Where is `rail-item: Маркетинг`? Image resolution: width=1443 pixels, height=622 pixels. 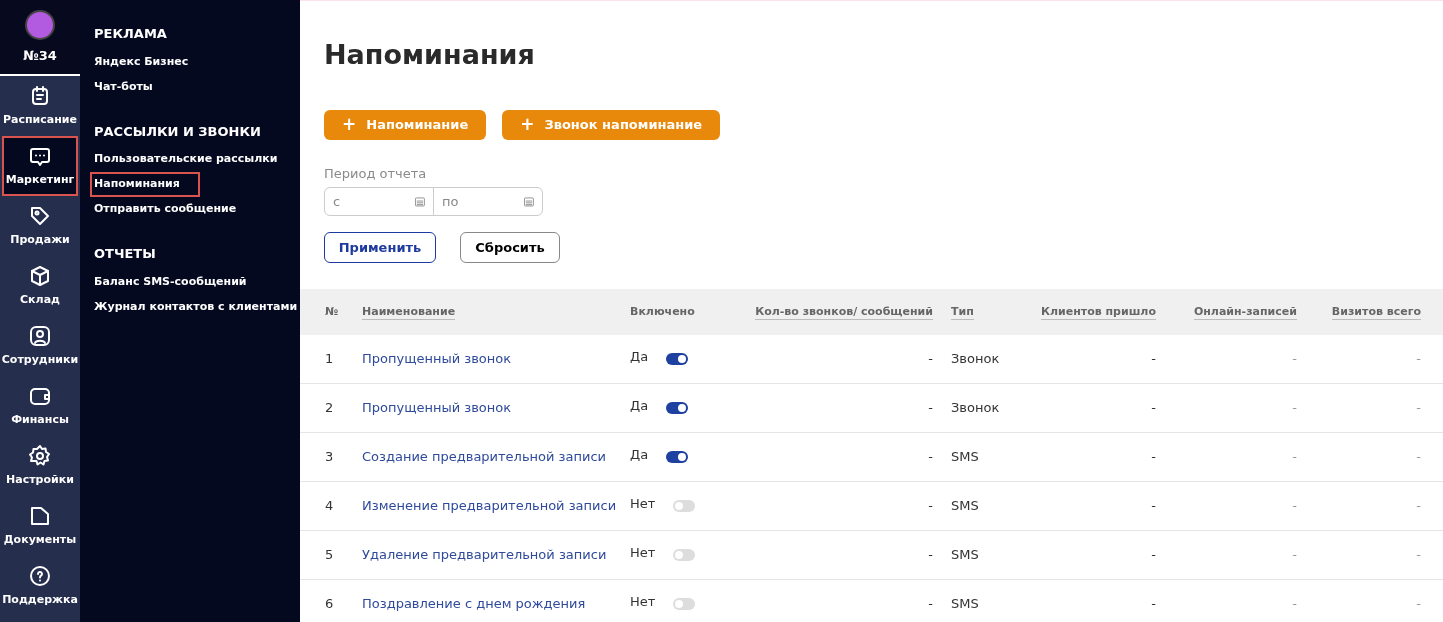
rail-item: Маркетинг is located at coordinates (40, 166).